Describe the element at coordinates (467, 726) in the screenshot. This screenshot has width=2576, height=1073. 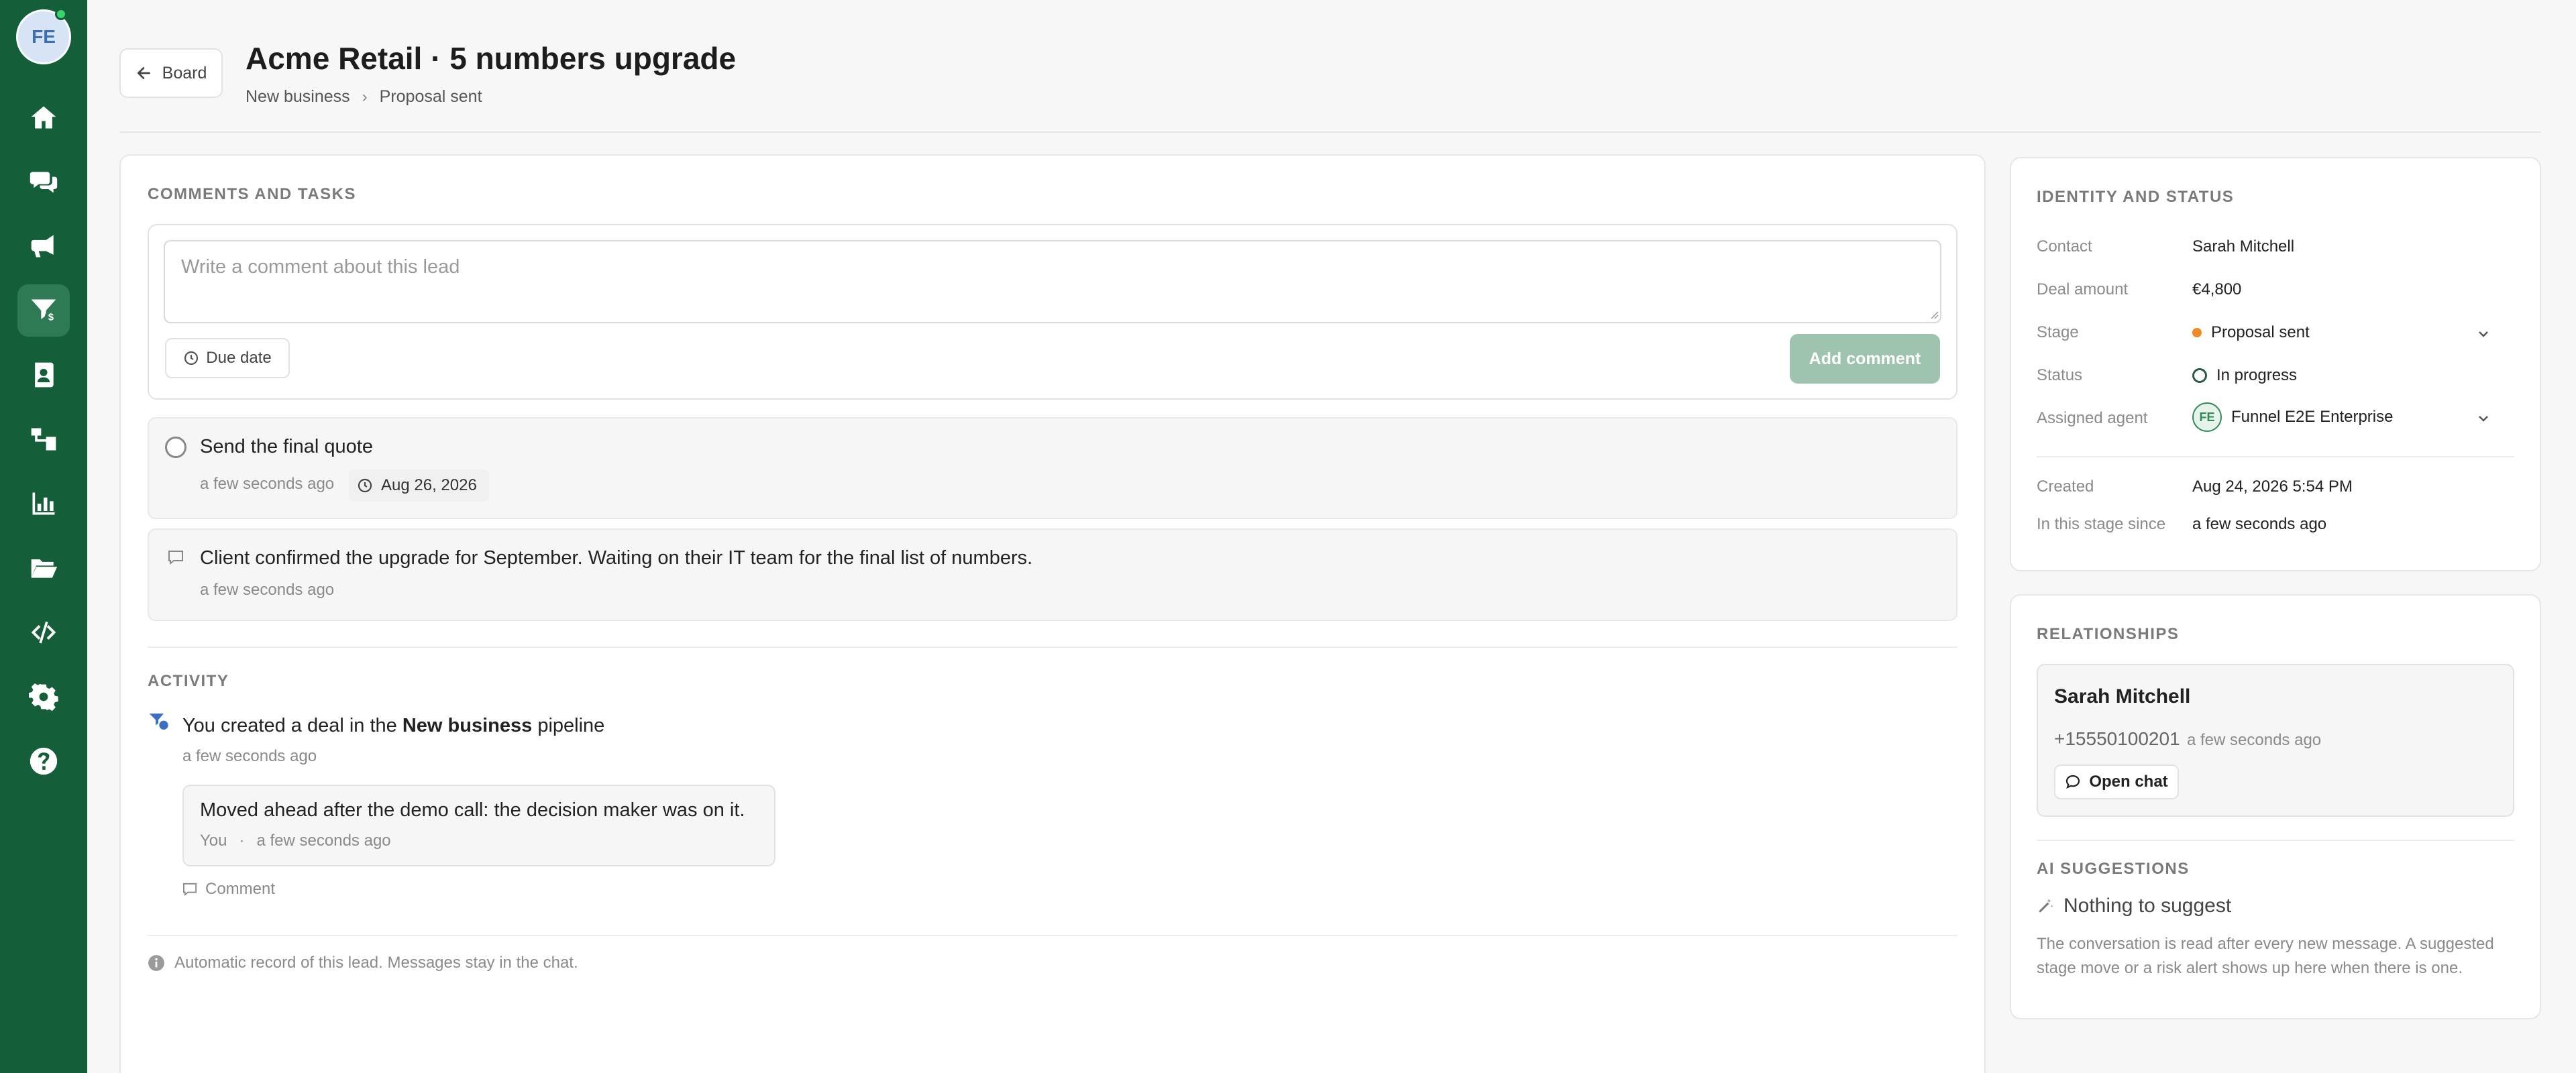
I see `activity-pipeline-name: New business` at that location.